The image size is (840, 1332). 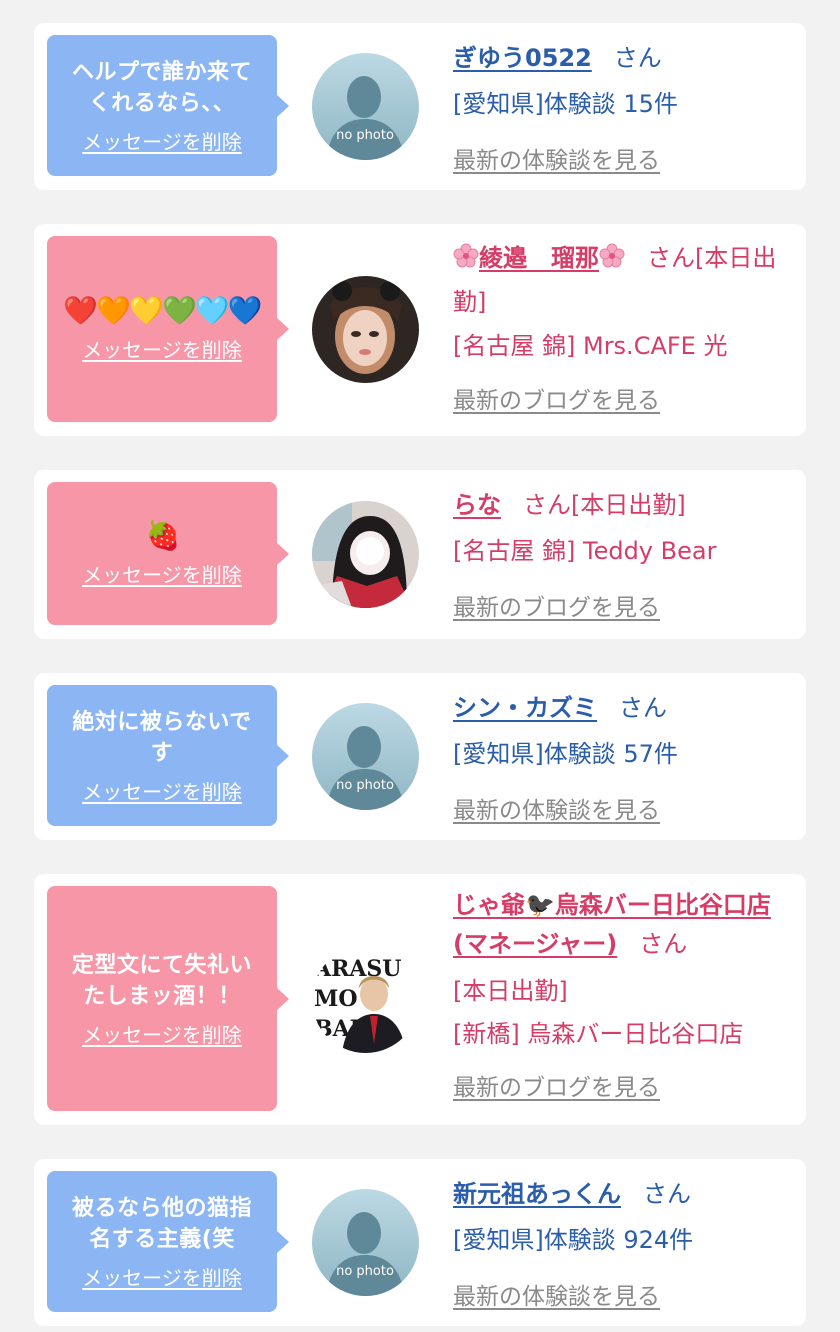 I want to click on user-info: らな さん[本日出勤] [名古屋 錦] Teddy Bear 最新のブログを見る, so click(x=619, y=556).